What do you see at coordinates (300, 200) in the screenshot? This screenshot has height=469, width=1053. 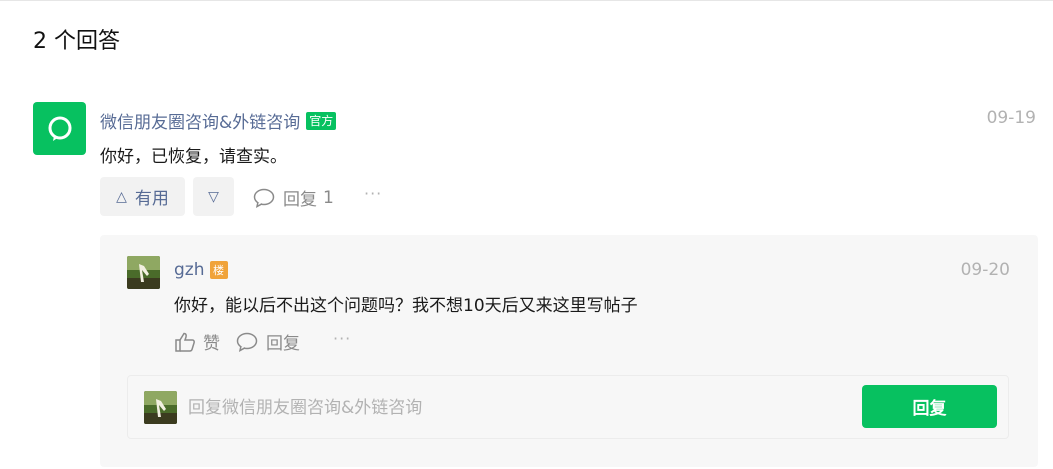 I see `reply-label: 回复` at bounding box center [300, 200].